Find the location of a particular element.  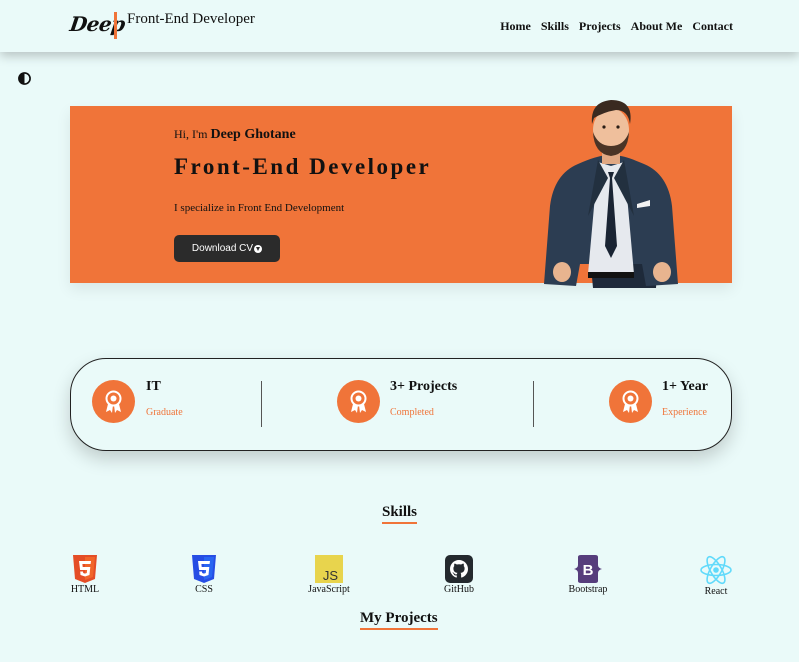

skill-item-css: CSS is located at coordinates (204, 575).